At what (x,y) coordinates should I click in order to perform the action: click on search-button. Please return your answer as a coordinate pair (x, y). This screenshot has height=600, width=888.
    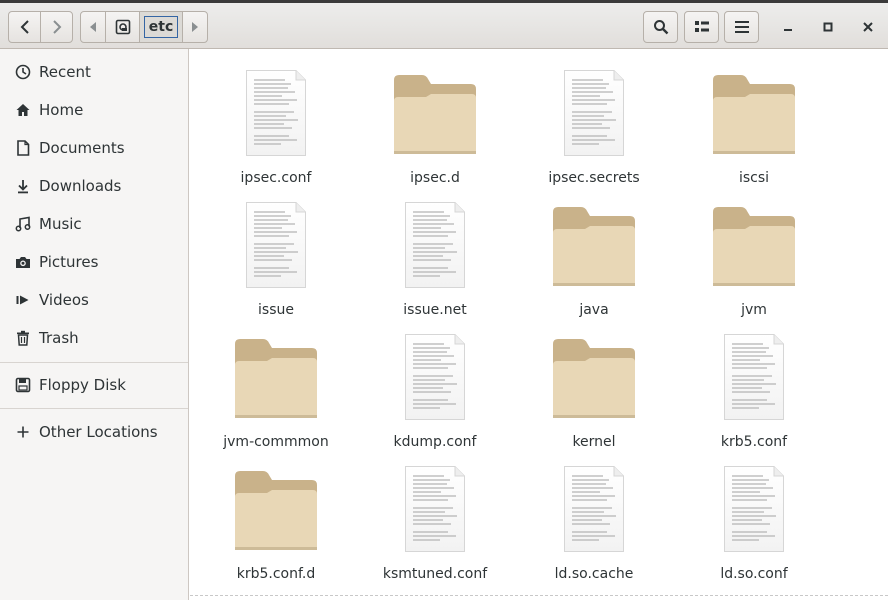
    Looking at the image, I should click on (660, 27).